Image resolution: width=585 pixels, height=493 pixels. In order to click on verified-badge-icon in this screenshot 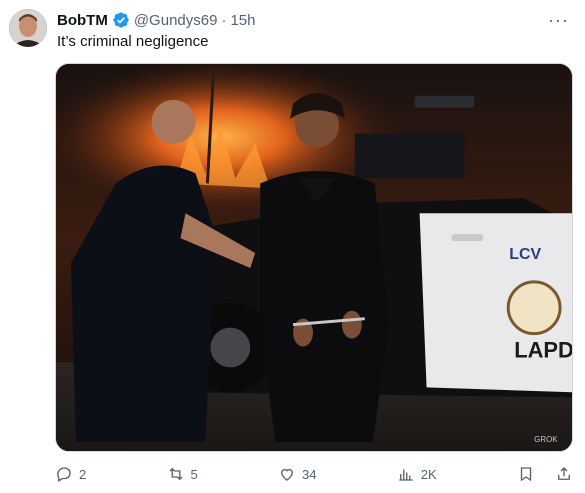, I will do `click(121, 20)`.